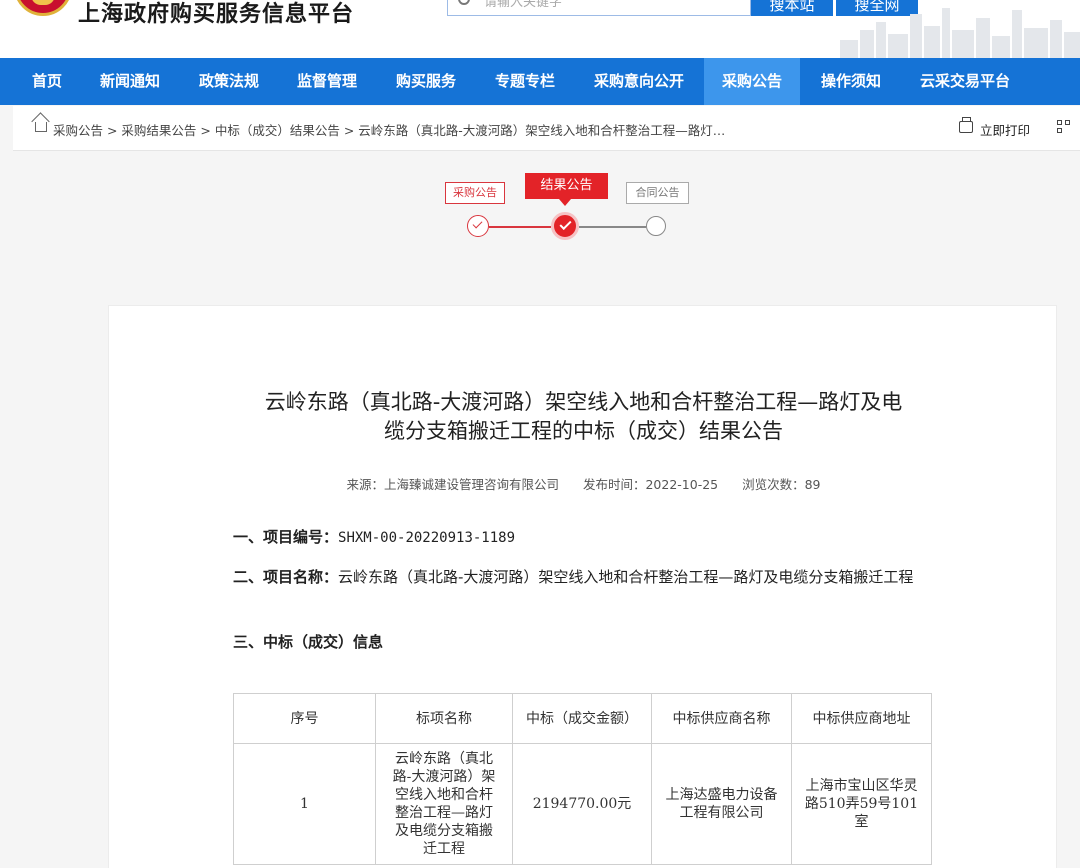  I want to click on qrcode-icon, so click(1064, 127).